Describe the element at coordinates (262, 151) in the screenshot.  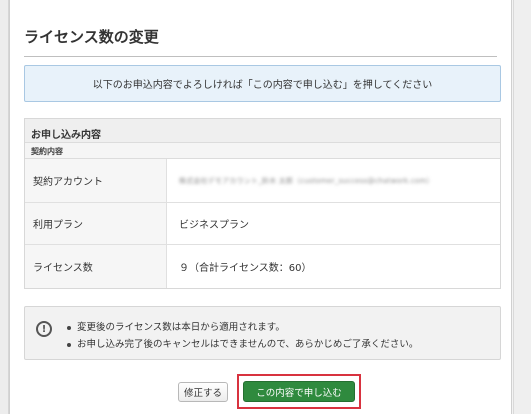
I see `details-subsection-title: 契約内容` at that location.